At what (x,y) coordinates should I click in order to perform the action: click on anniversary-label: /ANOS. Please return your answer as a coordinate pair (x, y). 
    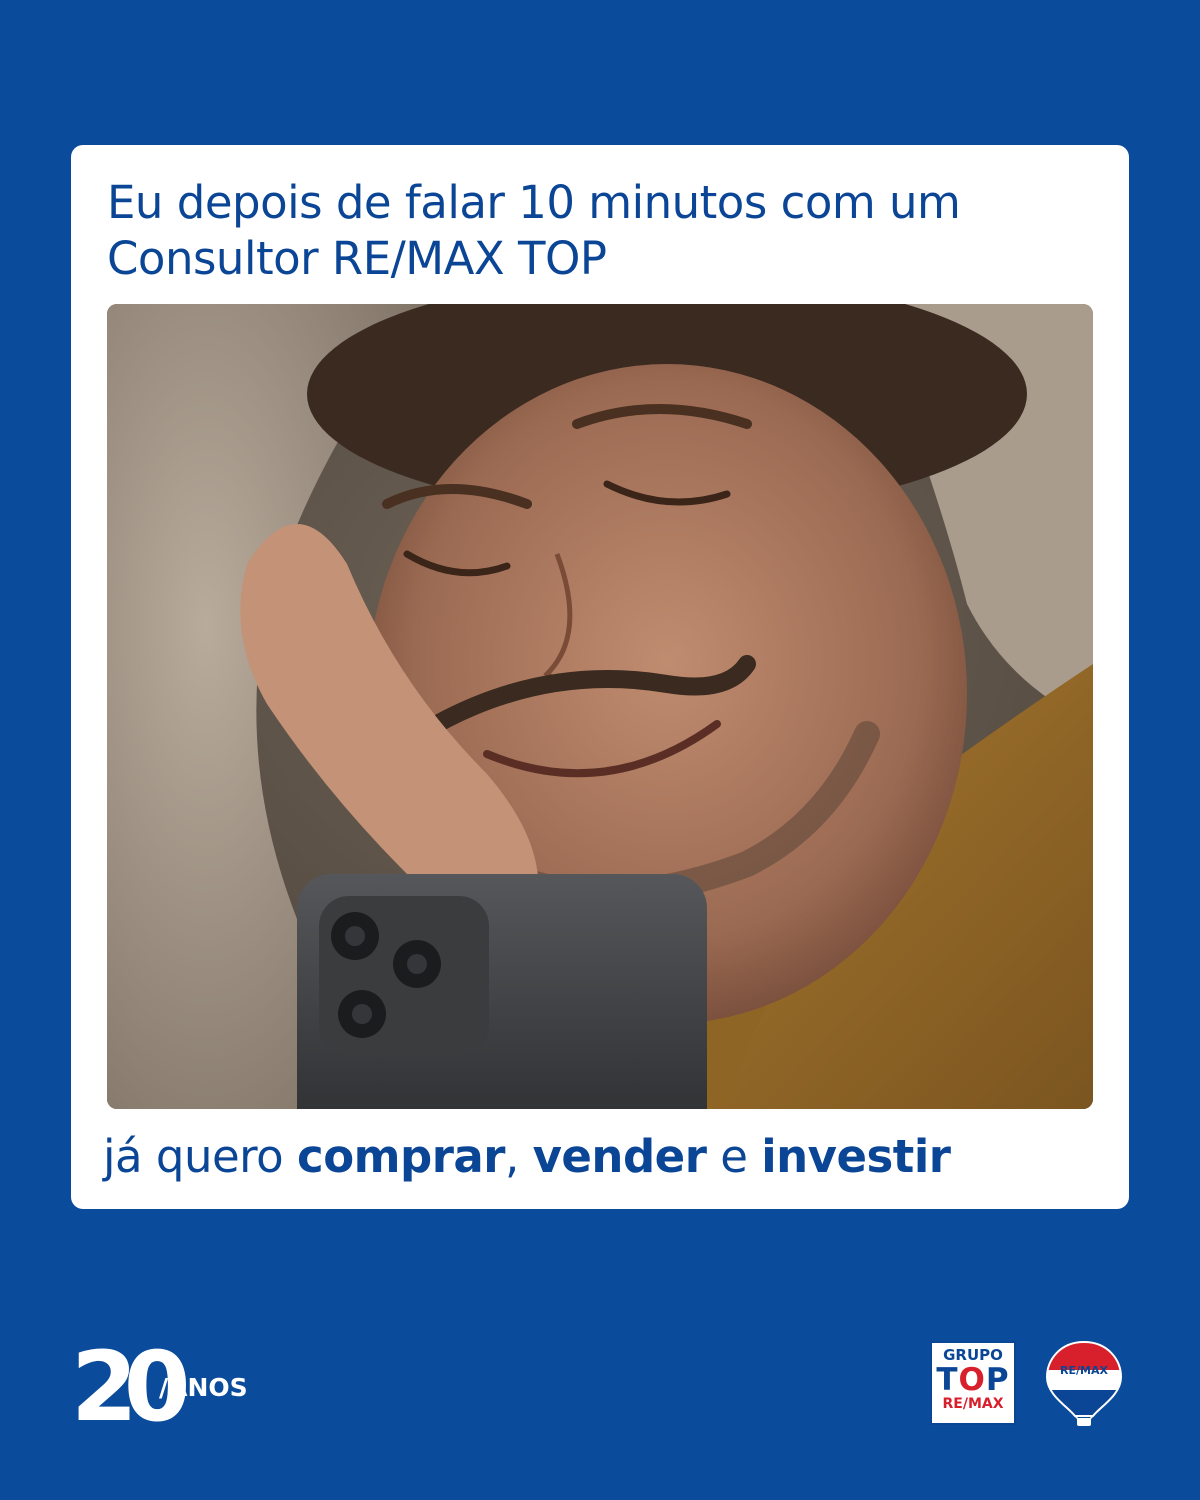
    Looking at the image, I should click on (203, 1387).